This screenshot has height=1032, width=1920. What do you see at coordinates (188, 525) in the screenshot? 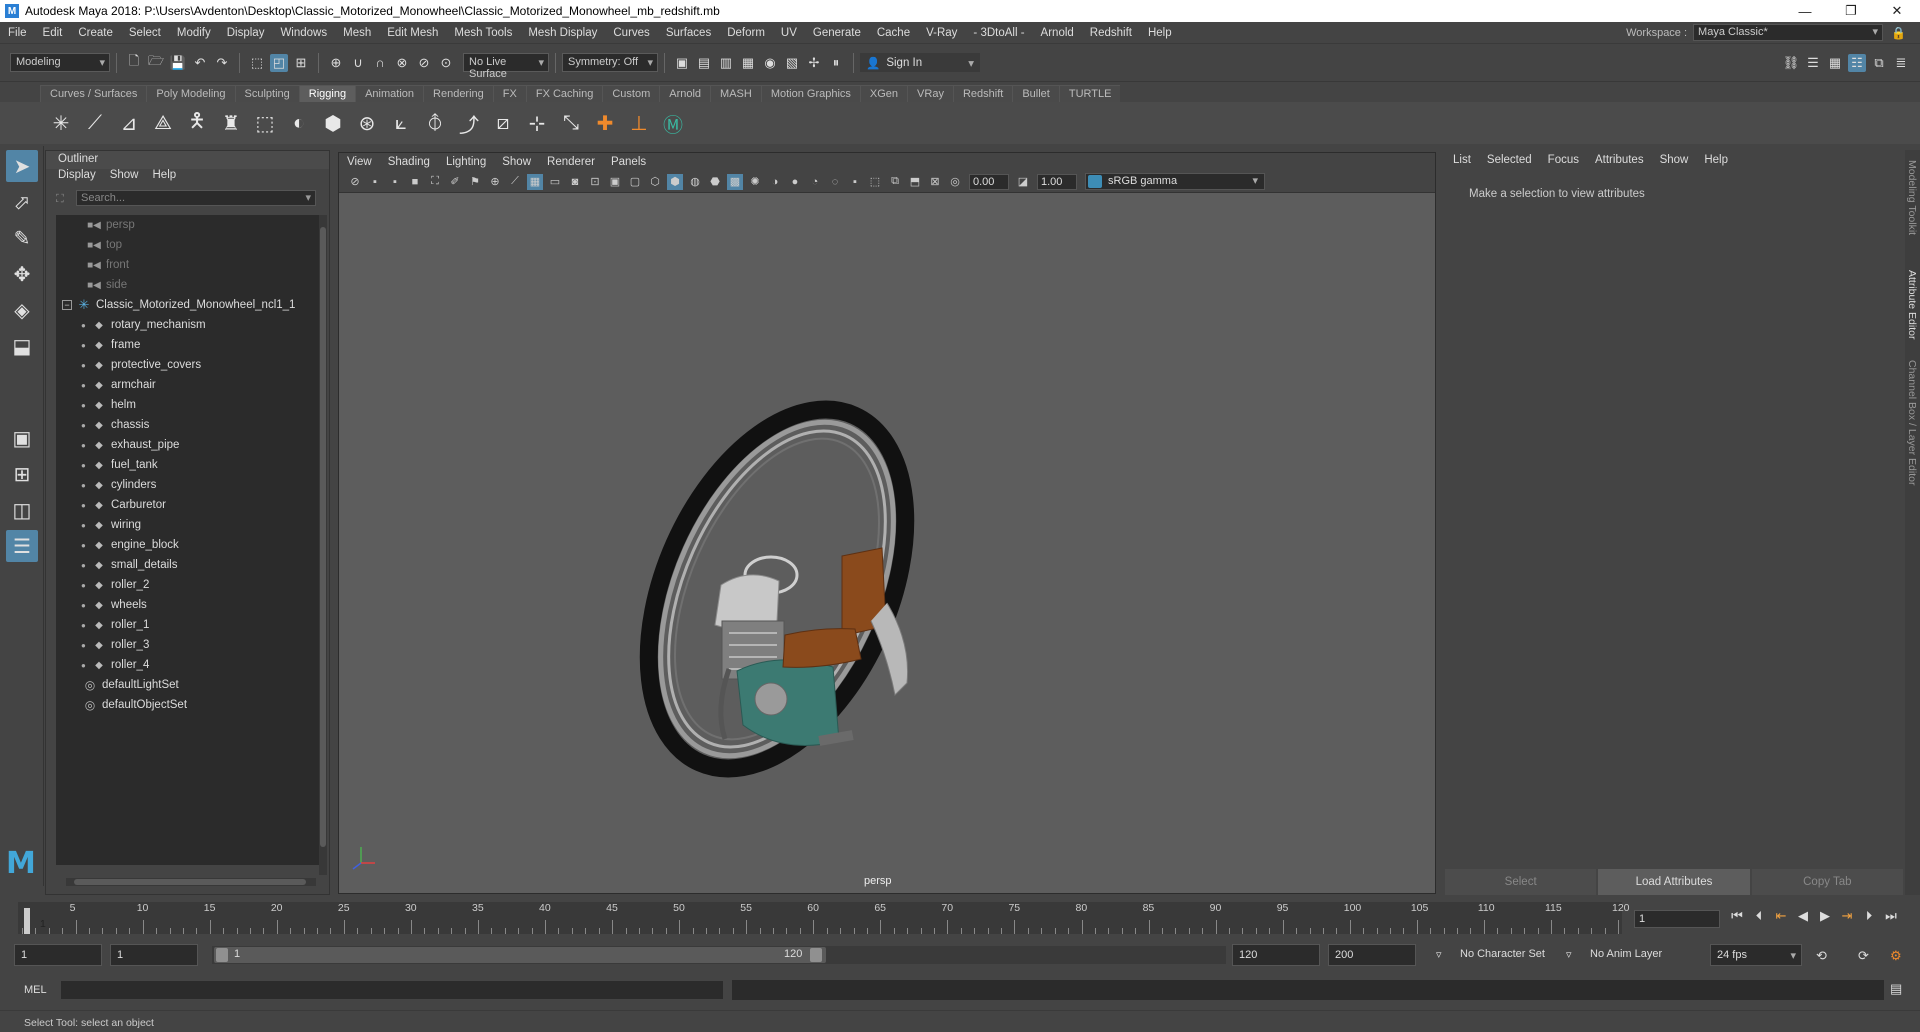
I see `outliner-item-child: ● ◆ wiring` at bounding box center [188, 525].